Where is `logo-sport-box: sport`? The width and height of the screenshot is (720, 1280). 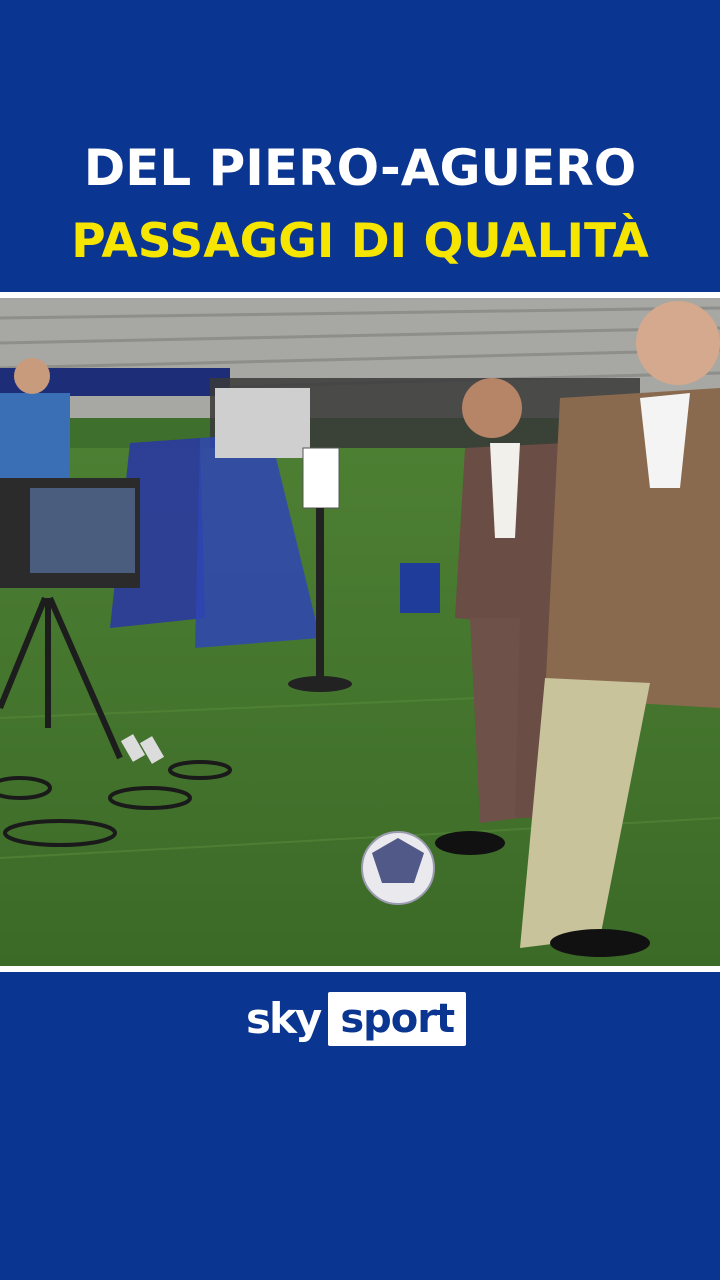 logo-sport-box: sport is located at coordinates (397, 1019).